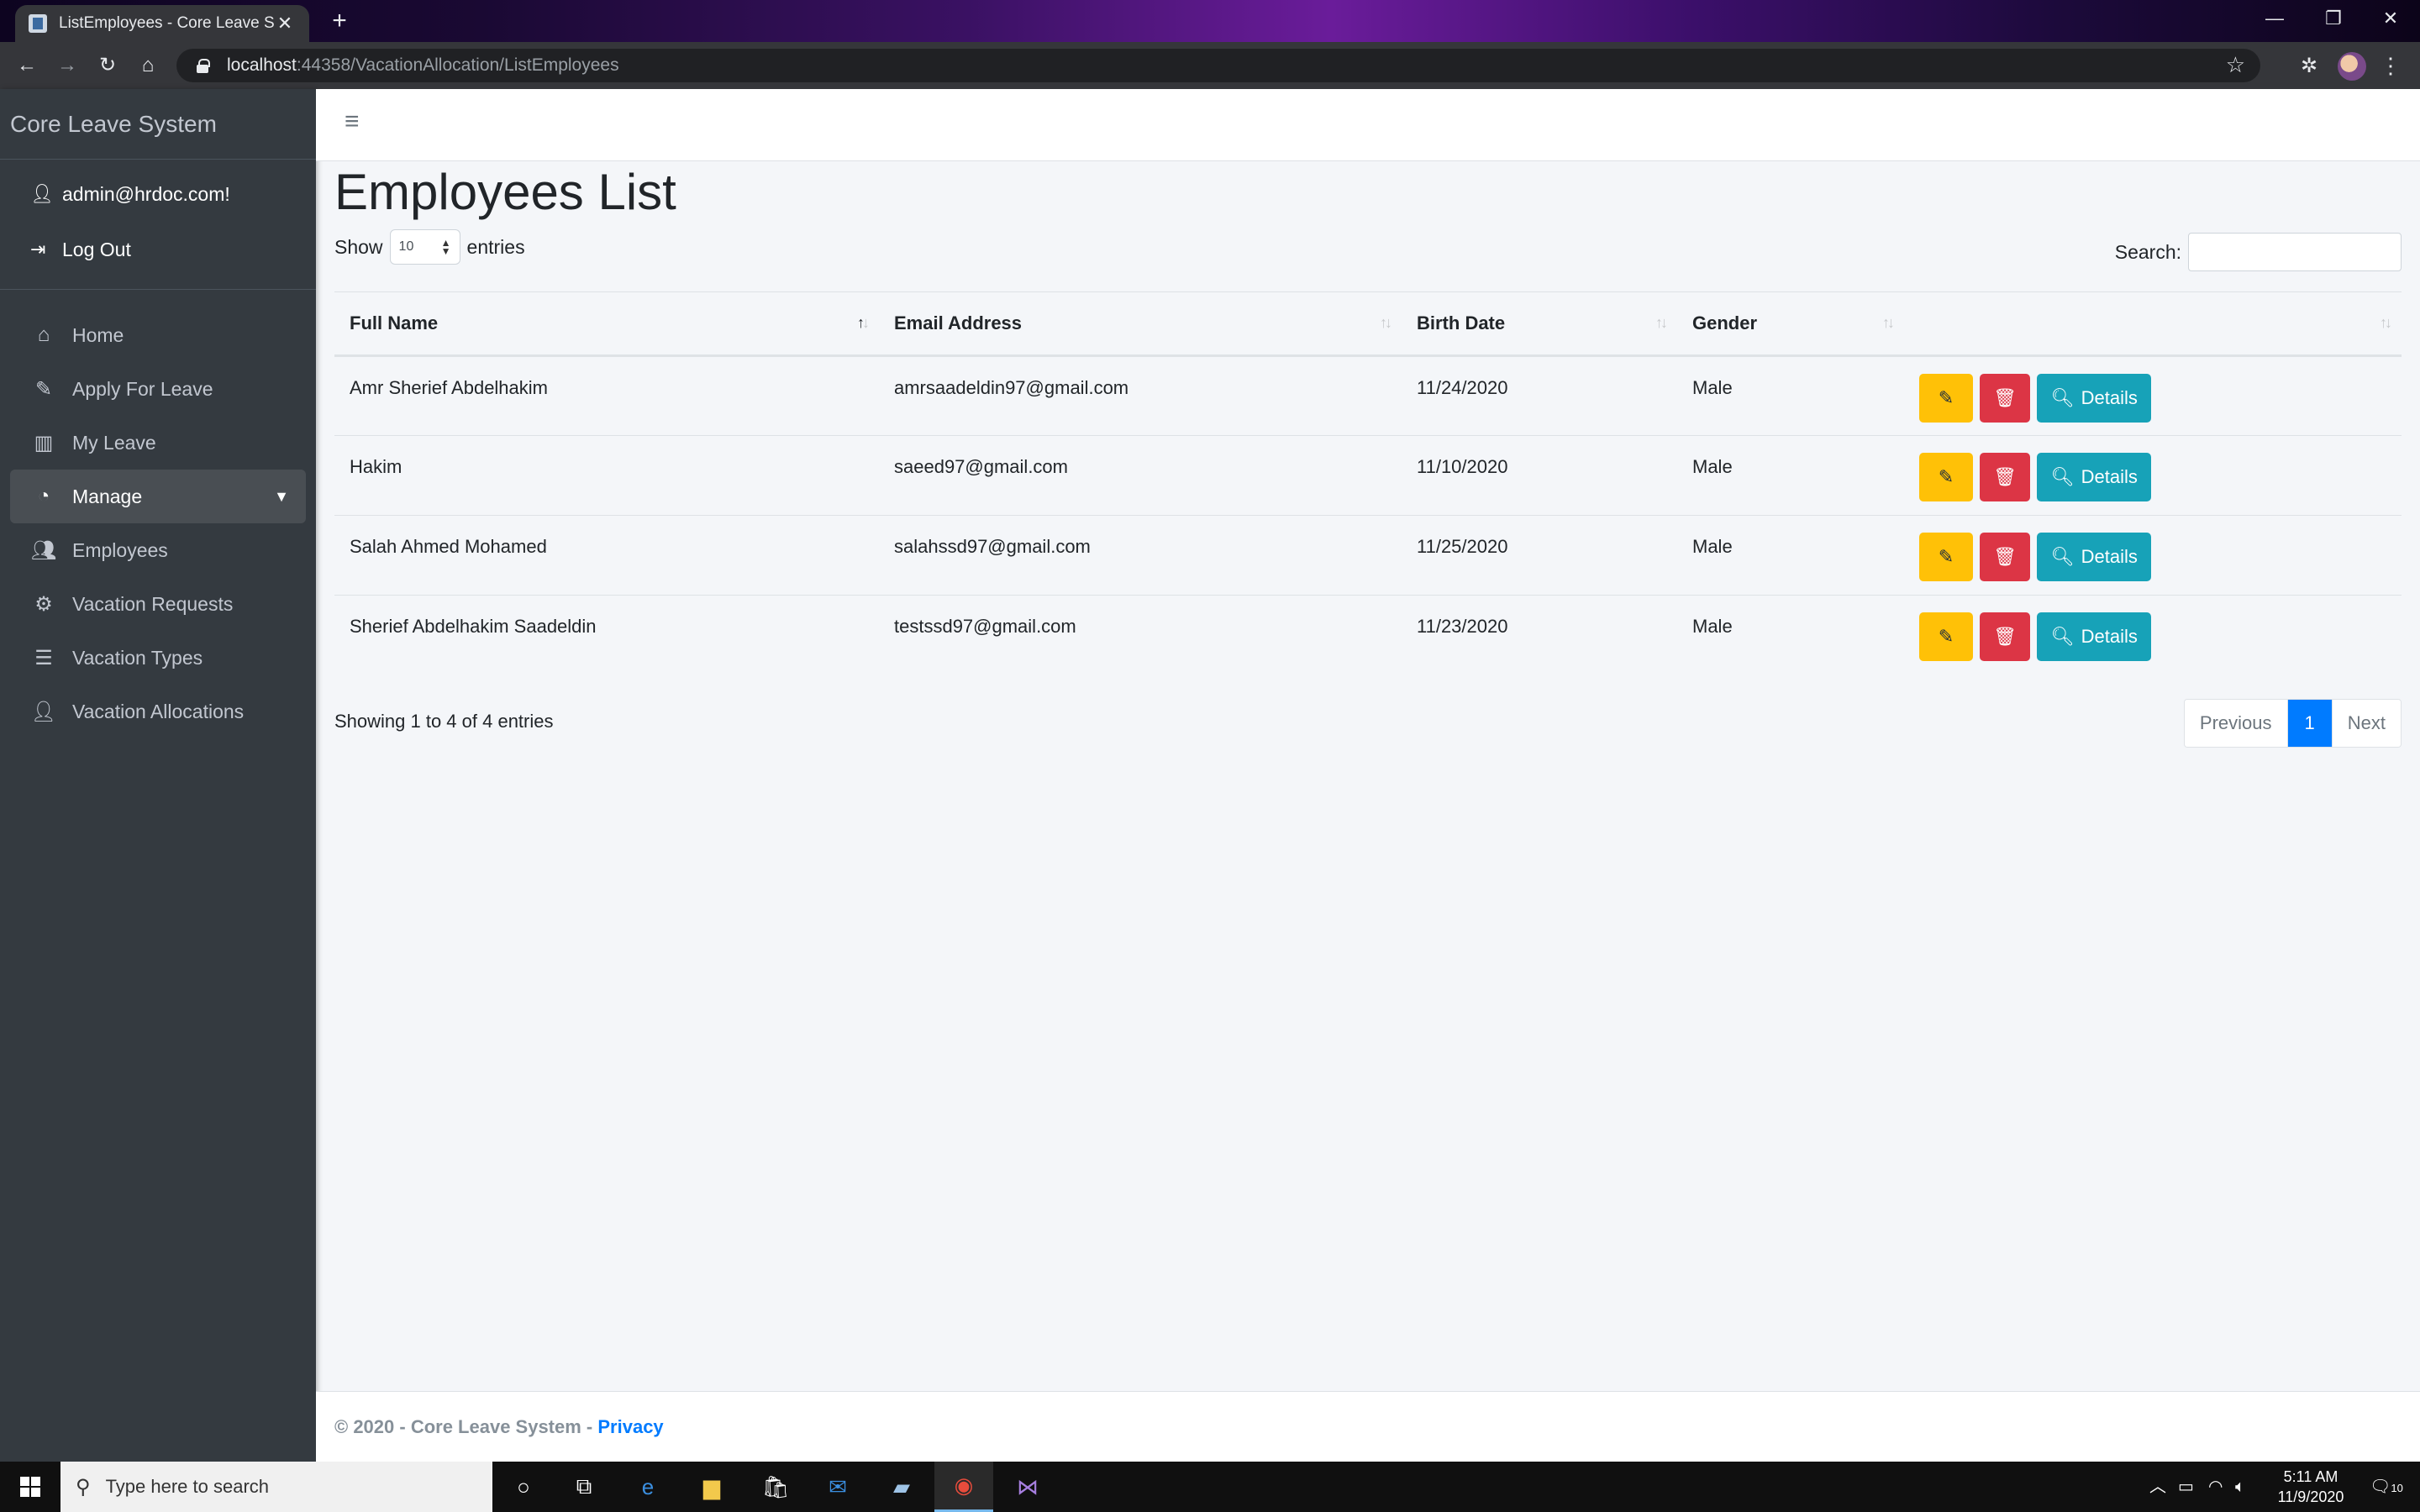 The image size is (2420, 1512). I want to click on edge-icon: e, so click(647, 1487).